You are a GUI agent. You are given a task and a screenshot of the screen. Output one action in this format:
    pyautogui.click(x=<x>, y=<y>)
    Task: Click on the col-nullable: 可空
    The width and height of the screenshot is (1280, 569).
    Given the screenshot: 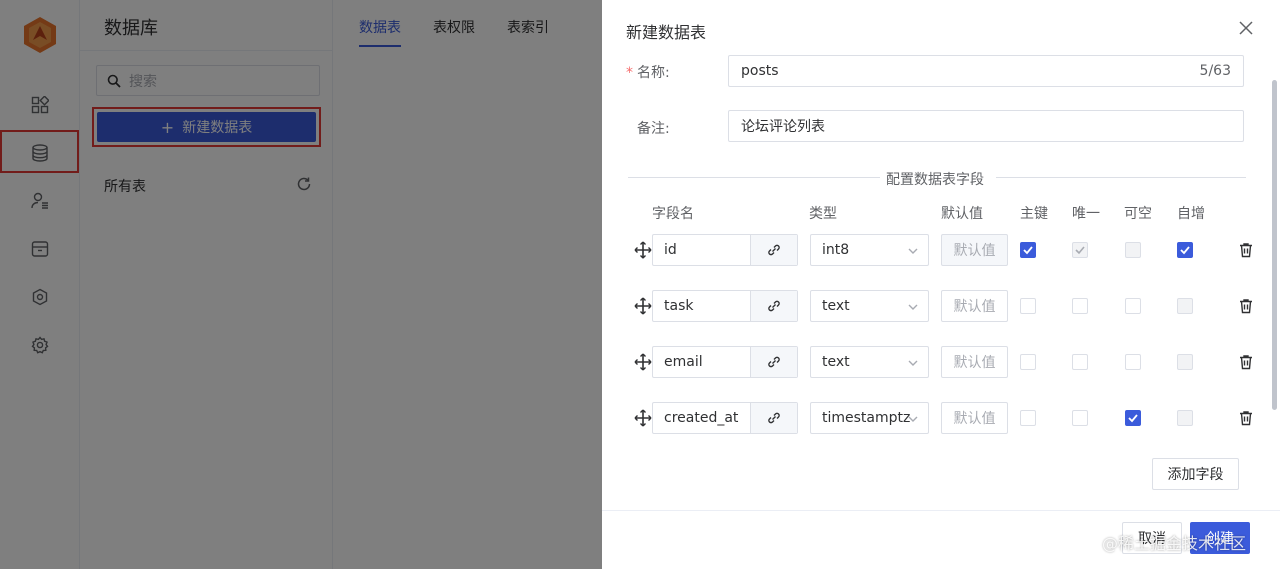 What is the action you would take?
    pyautogui.click(x=1138, y=214)
    